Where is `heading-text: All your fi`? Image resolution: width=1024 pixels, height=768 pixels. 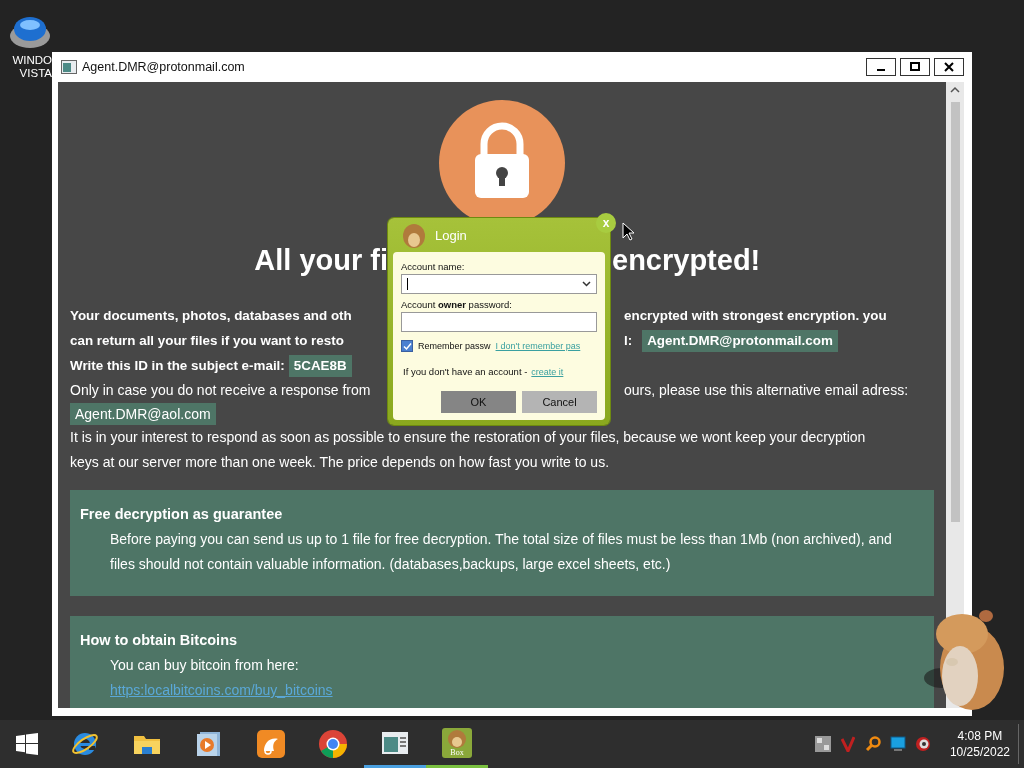
heading-text: All your fi is located at coordinates (321, 260).